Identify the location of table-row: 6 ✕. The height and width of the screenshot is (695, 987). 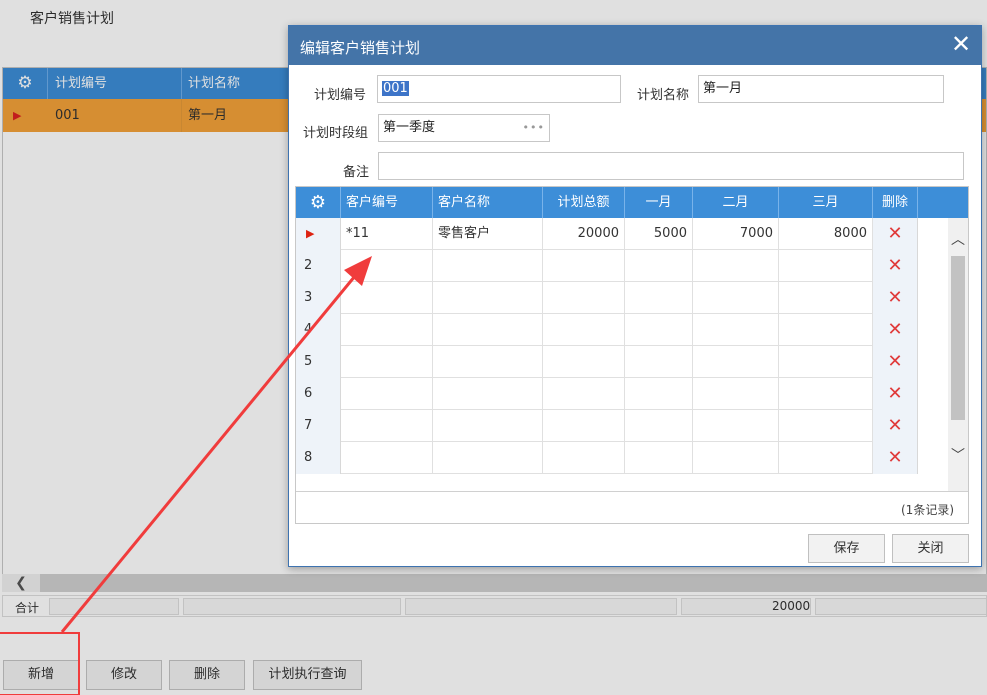
(607, 394).